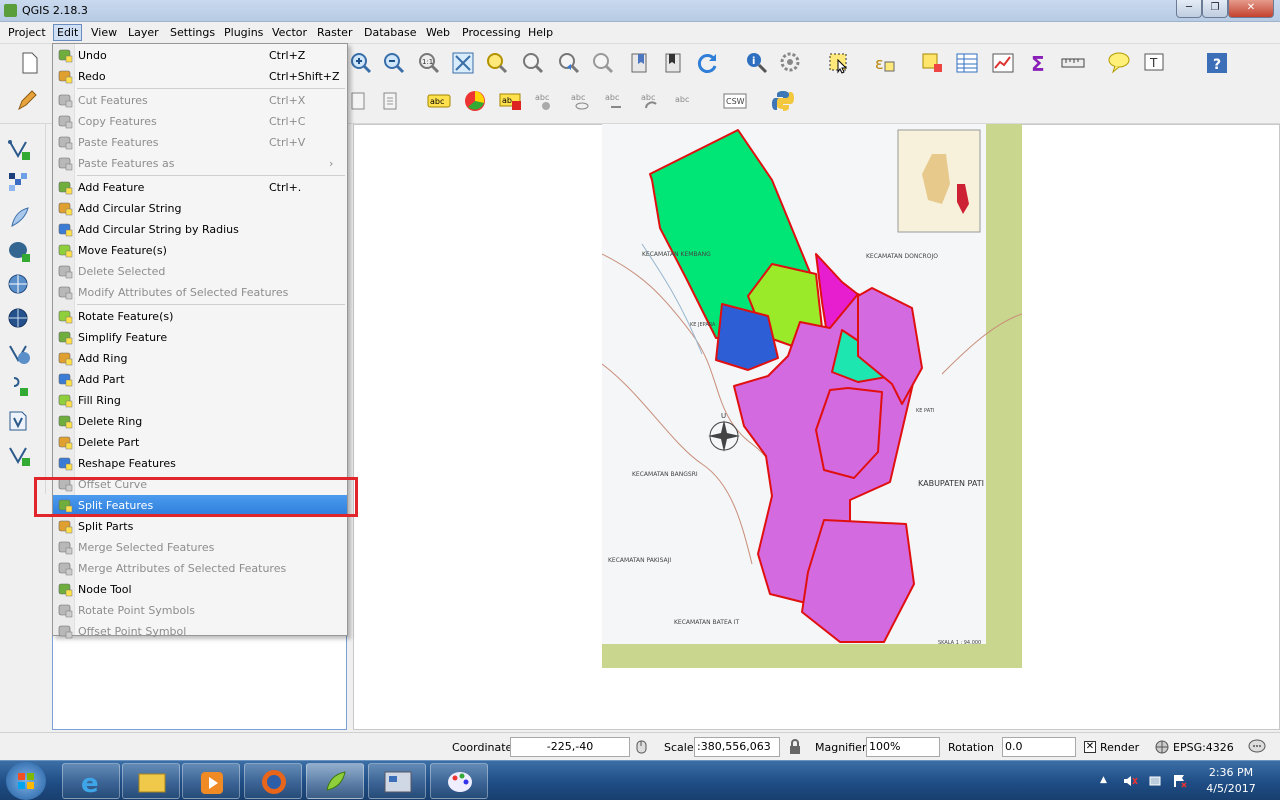  Describe the element at coordinates (104, 32) in the screenshot. I see `menu-view: View` at that location.